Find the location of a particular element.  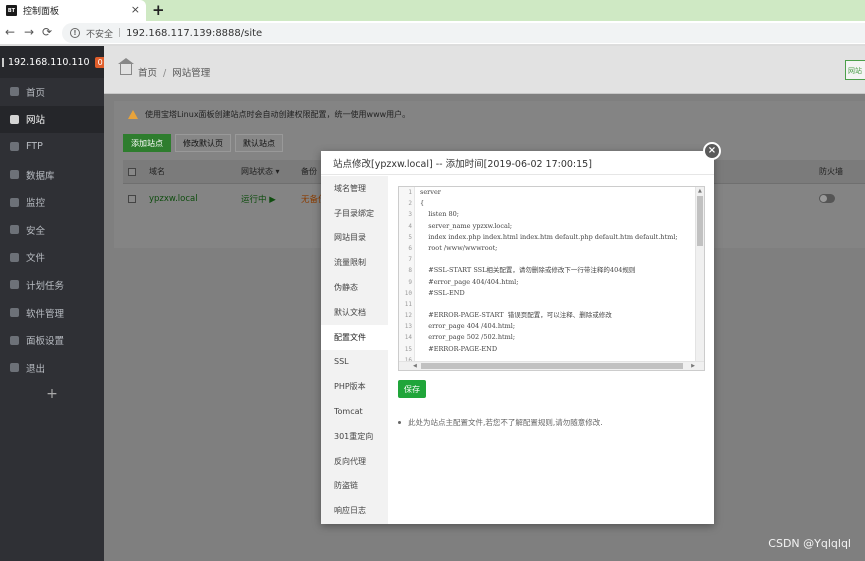

tab-close-icon: × is located at coordinates (135, 9).